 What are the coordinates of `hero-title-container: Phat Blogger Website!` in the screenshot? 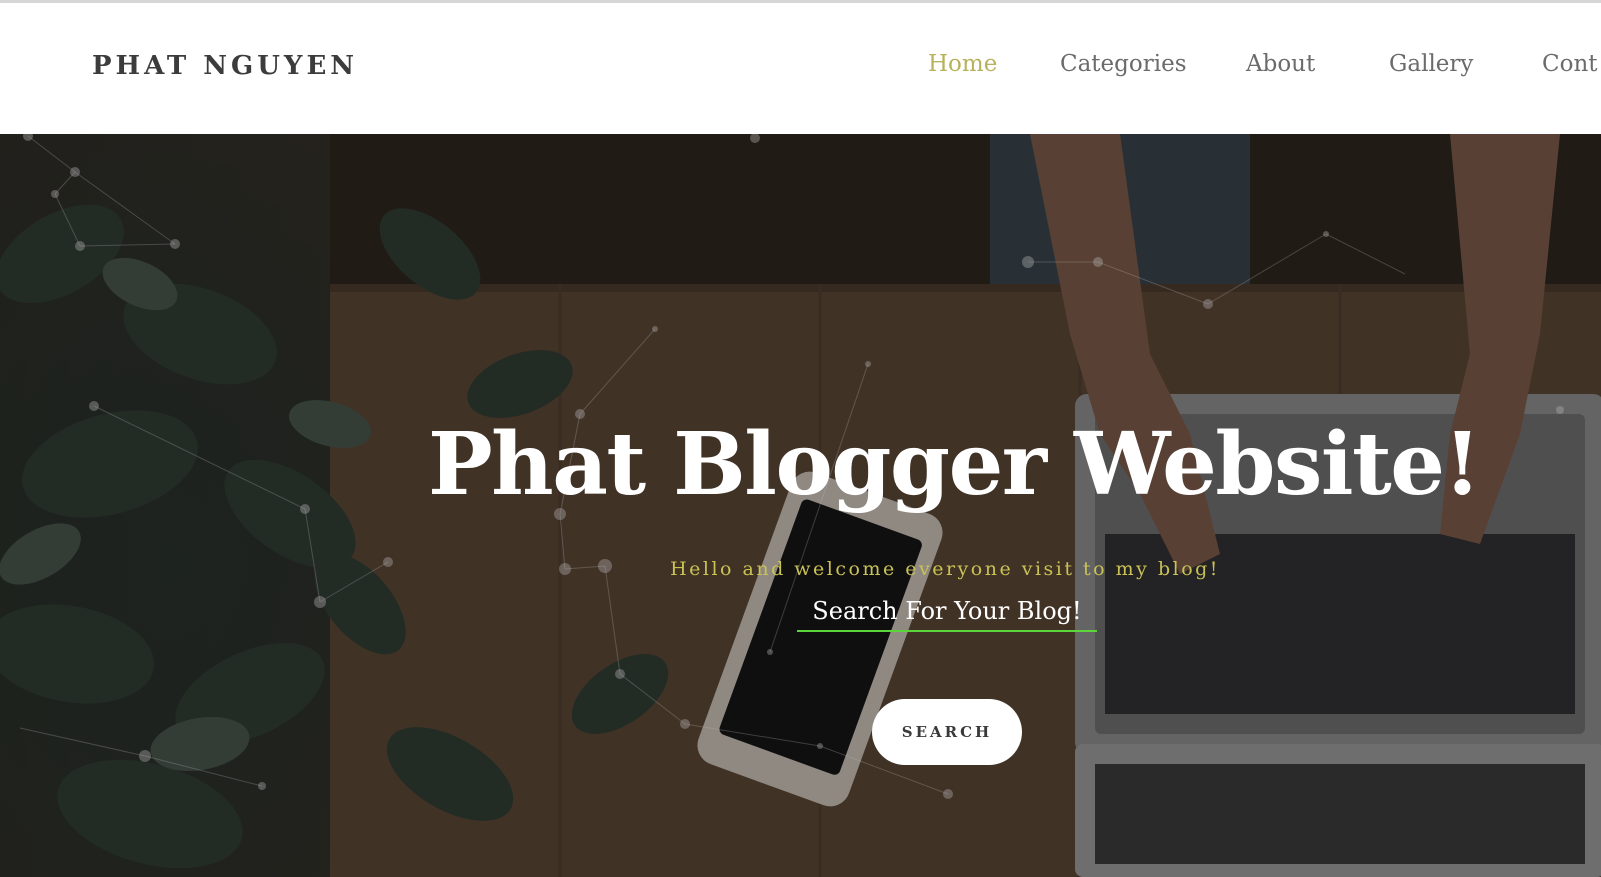 It's located at (954, 465).